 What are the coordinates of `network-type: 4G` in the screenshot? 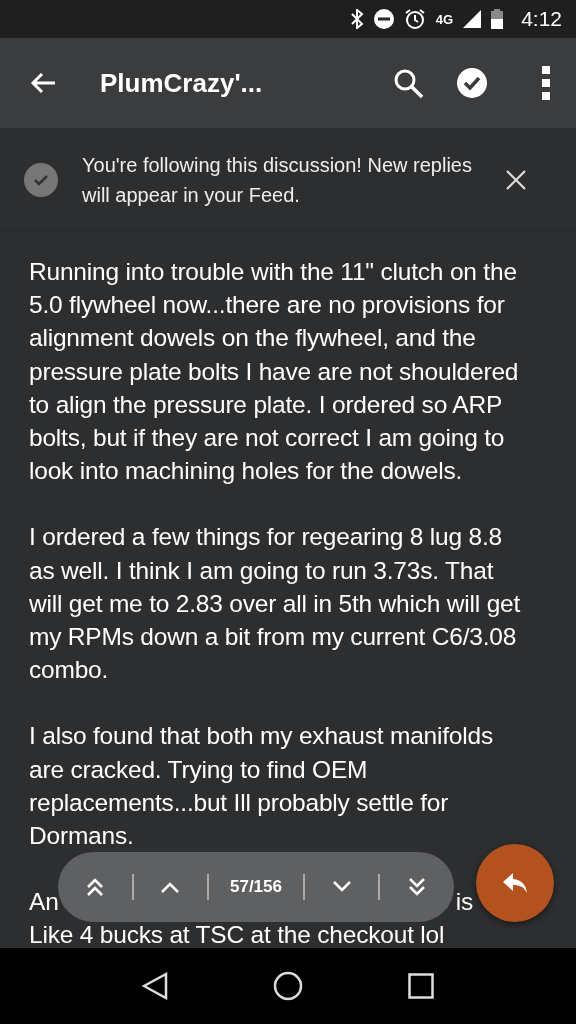 It's located at (444, 19).